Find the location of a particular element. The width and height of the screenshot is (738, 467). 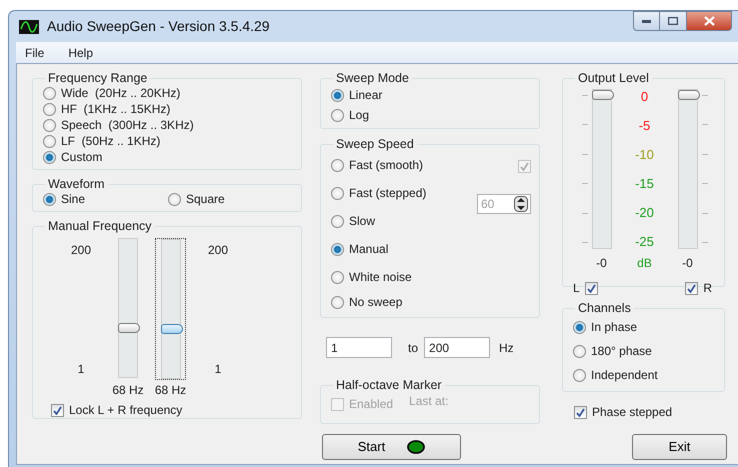

radio-label: Log is located at coordinates (359, 115).